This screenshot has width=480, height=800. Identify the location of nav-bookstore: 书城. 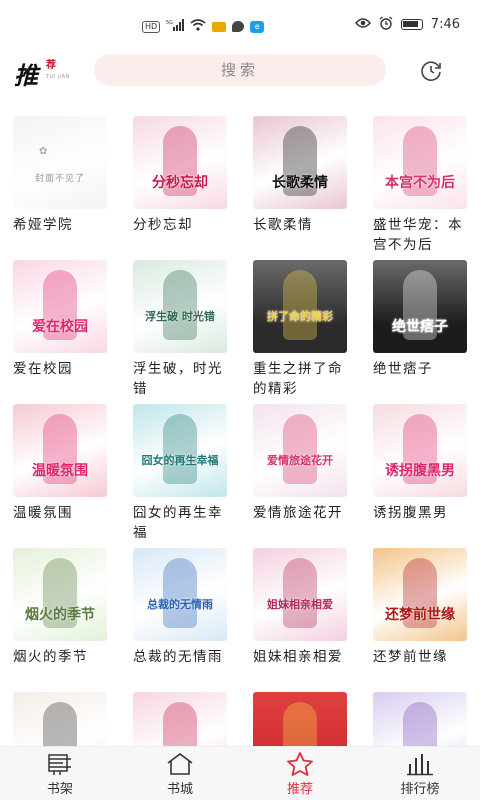
(180, 773).